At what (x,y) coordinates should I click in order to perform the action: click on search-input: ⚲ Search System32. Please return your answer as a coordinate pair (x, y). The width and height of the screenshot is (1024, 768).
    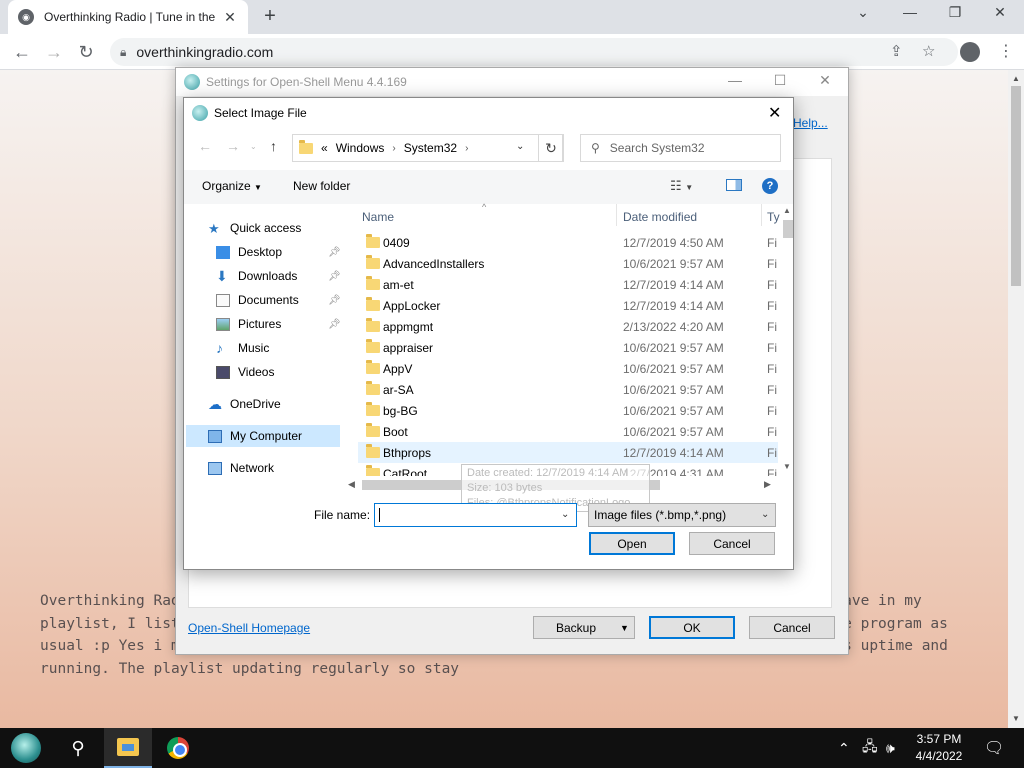
    Looking at the image, I should click on (680, 148).